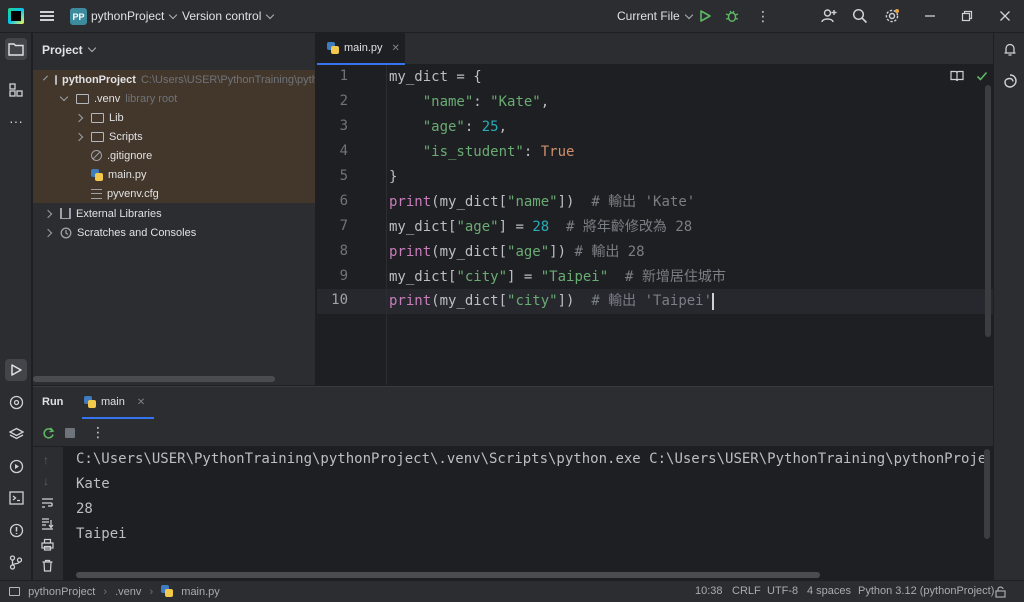 The height and width of the screenshot is (602, 1024). Describe the element at coordinates (47, 16) in the screenshot. I see `main-menu-icon` at that location.